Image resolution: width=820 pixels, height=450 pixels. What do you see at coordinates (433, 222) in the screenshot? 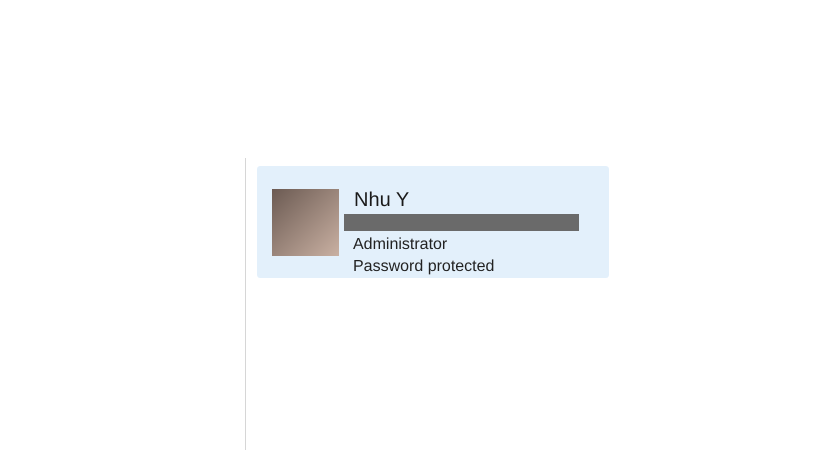
I see `account-card: Nhu Y Administrator Password protected` at bounding box center [433, 222].